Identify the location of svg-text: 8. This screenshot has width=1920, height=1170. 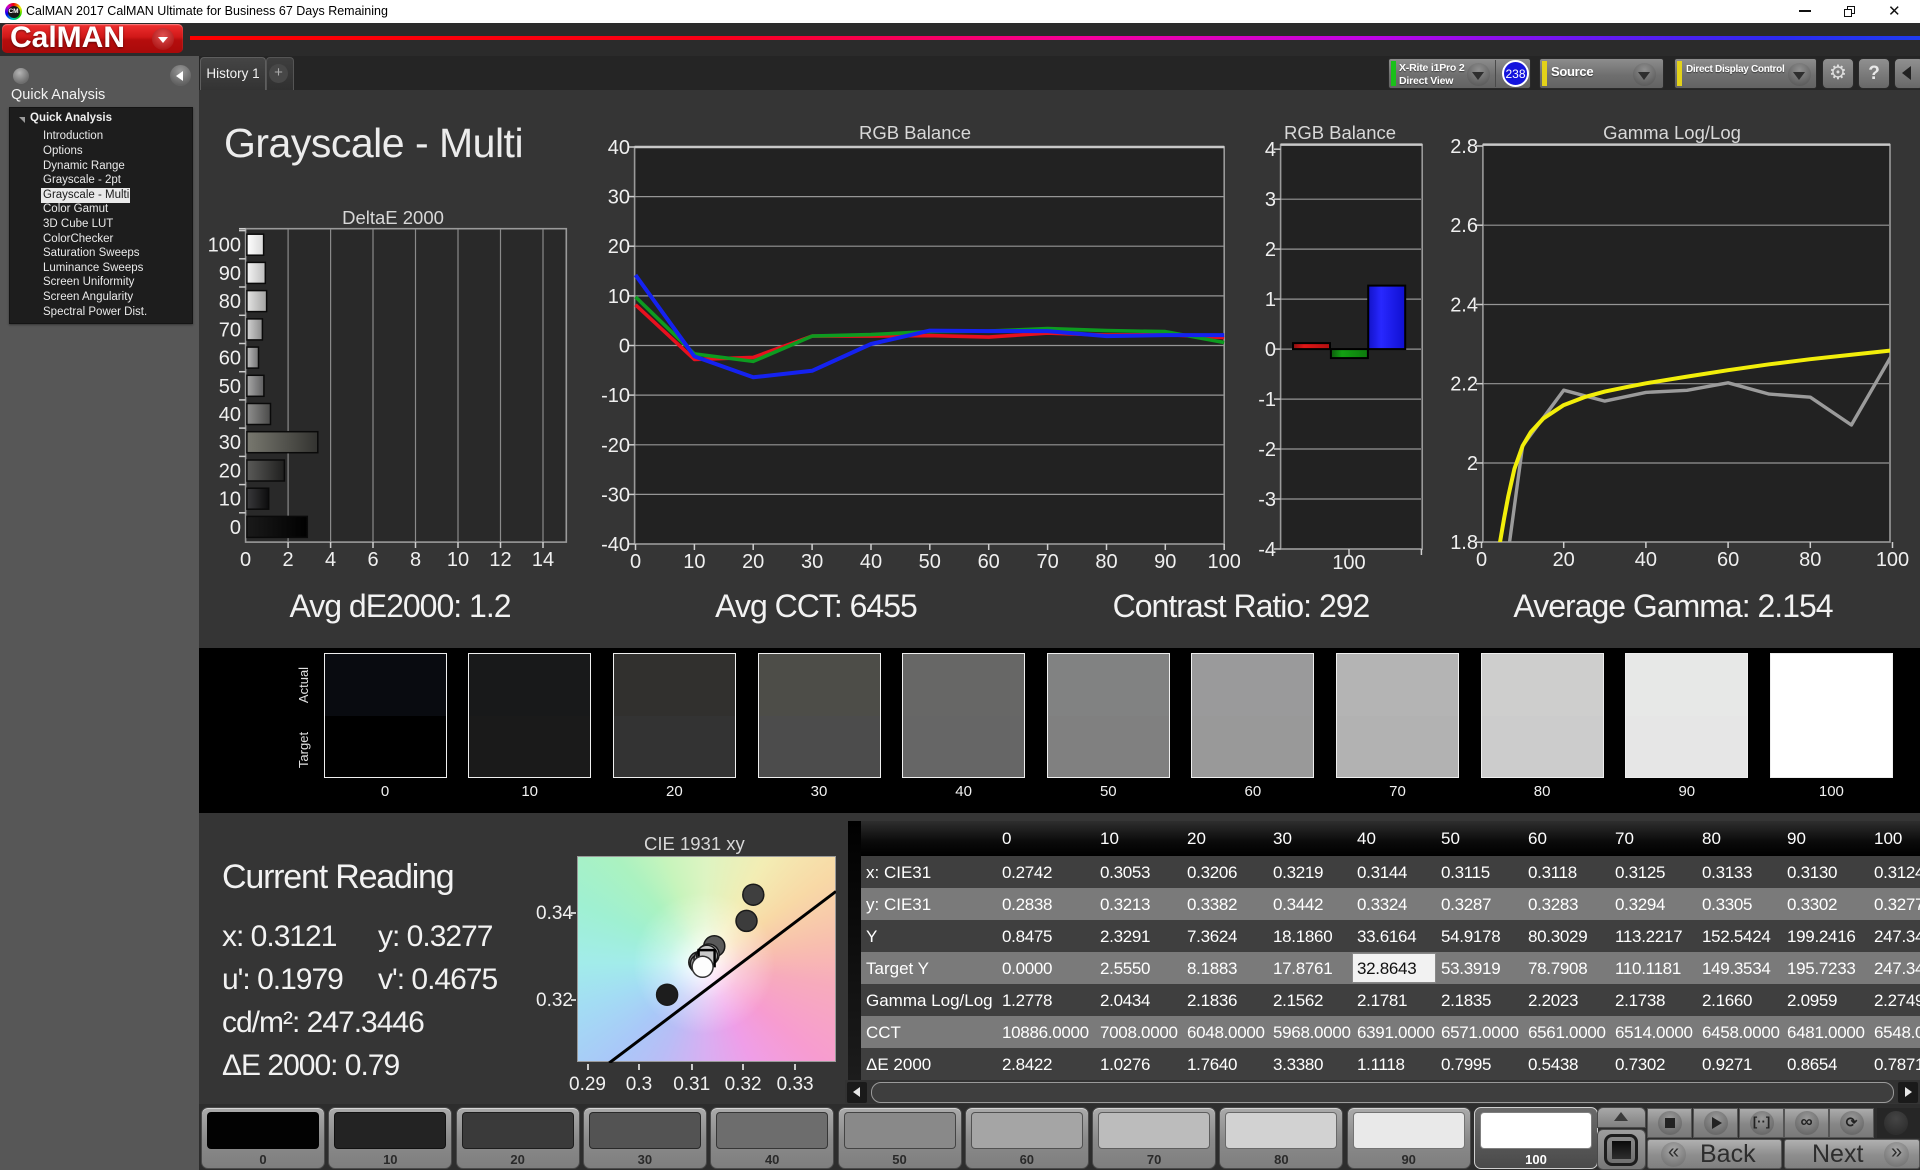
(415, 560).